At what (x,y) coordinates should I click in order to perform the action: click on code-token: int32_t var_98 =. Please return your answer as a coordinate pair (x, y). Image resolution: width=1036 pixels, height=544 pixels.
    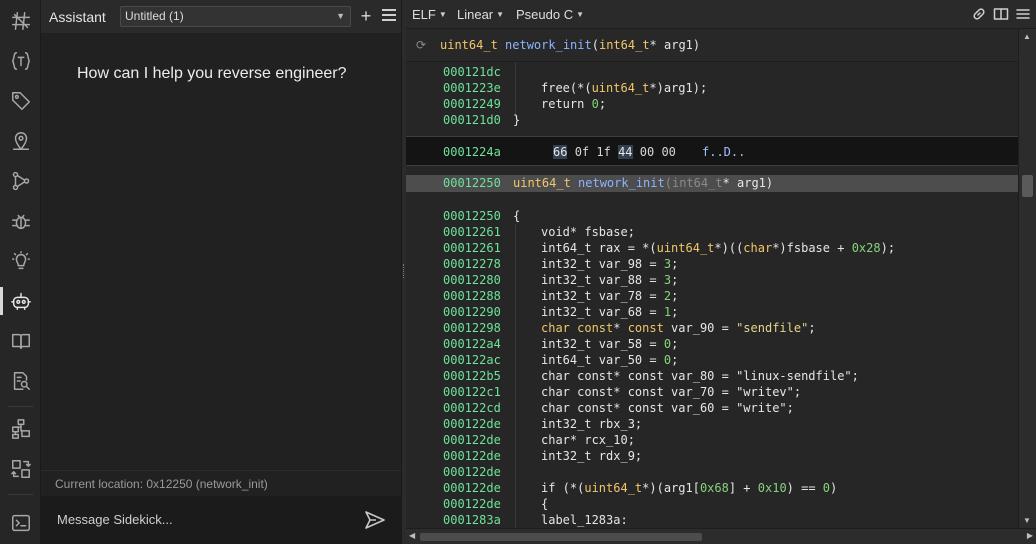
    Looking at the image, I should click on (602, 264).